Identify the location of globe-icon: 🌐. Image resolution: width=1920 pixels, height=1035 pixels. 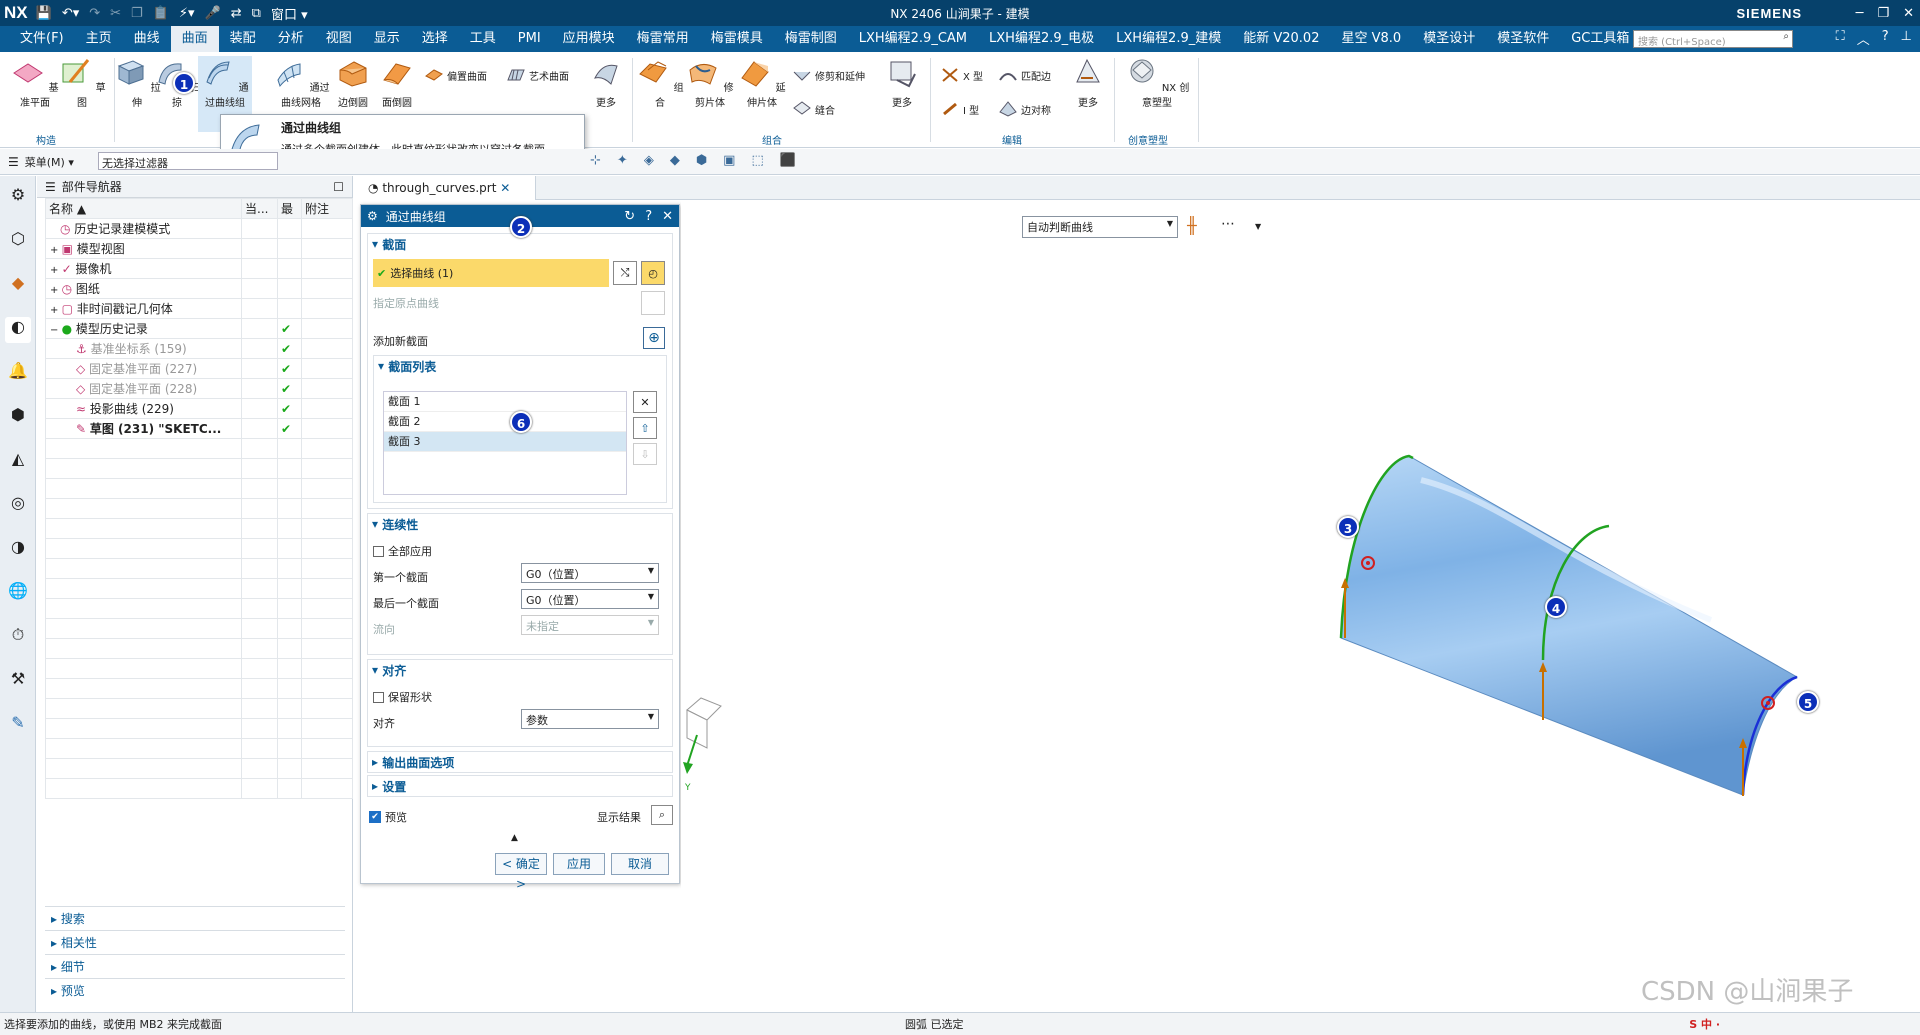
(18, 594).